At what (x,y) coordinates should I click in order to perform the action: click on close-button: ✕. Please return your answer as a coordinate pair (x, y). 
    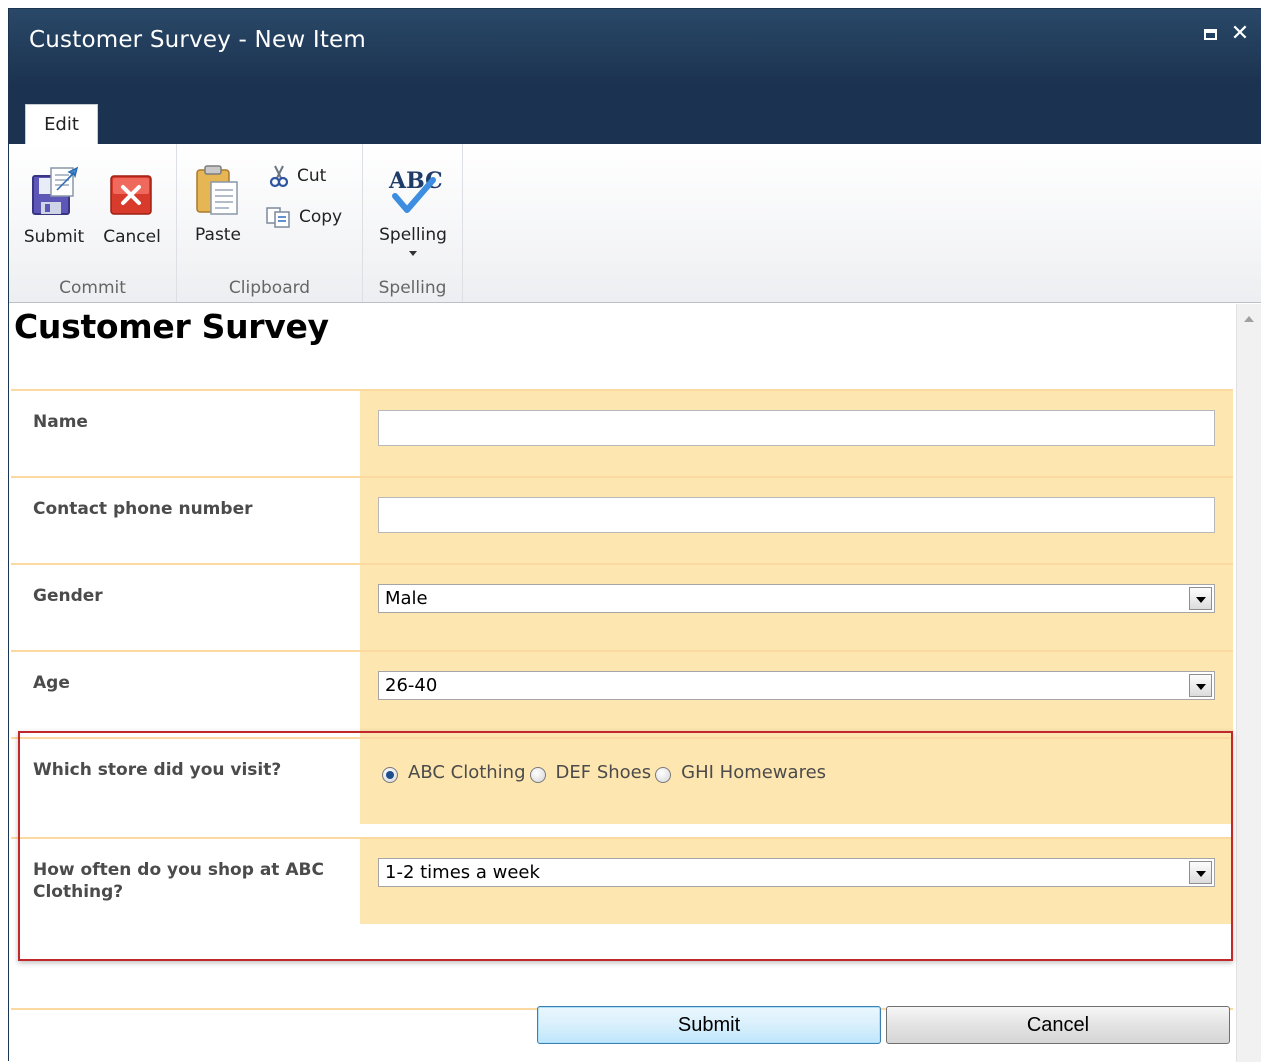
    Looking at the image, I should click on (1240, 34).